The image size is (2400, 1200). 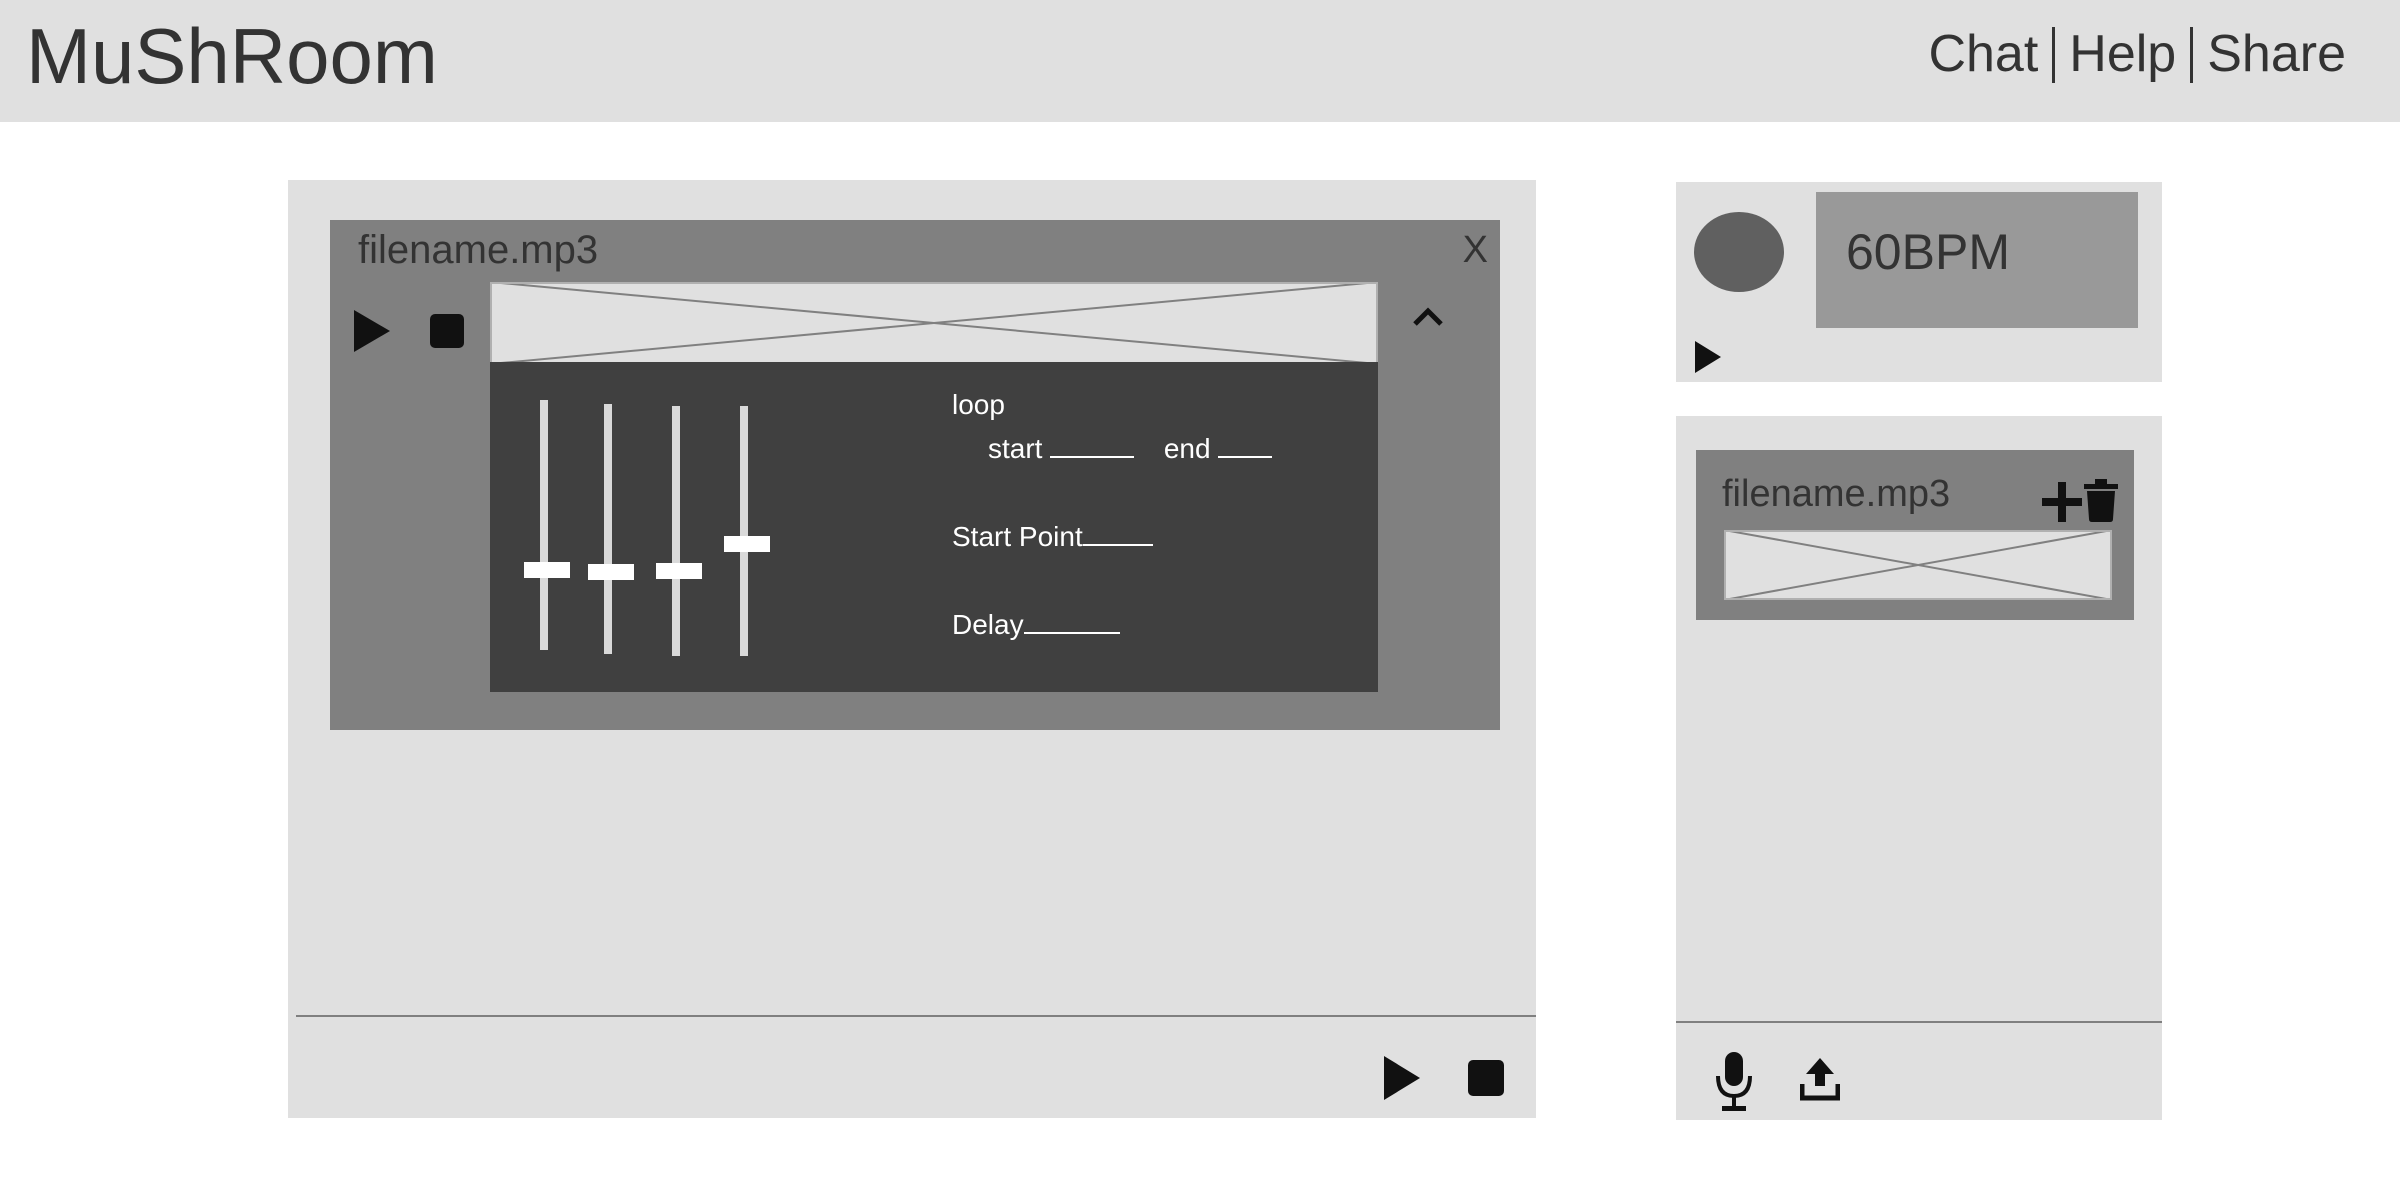 I want to click on chevron-up-icon, so click(x=1428, y=317).